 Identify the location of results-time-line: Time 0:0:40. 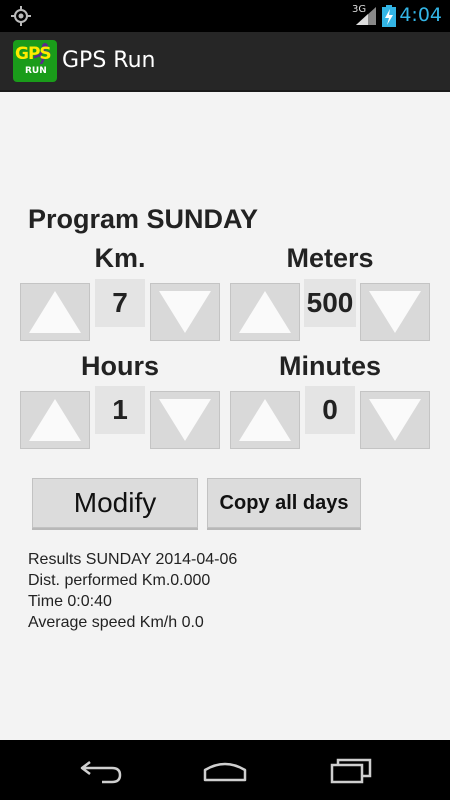
(70, 601).